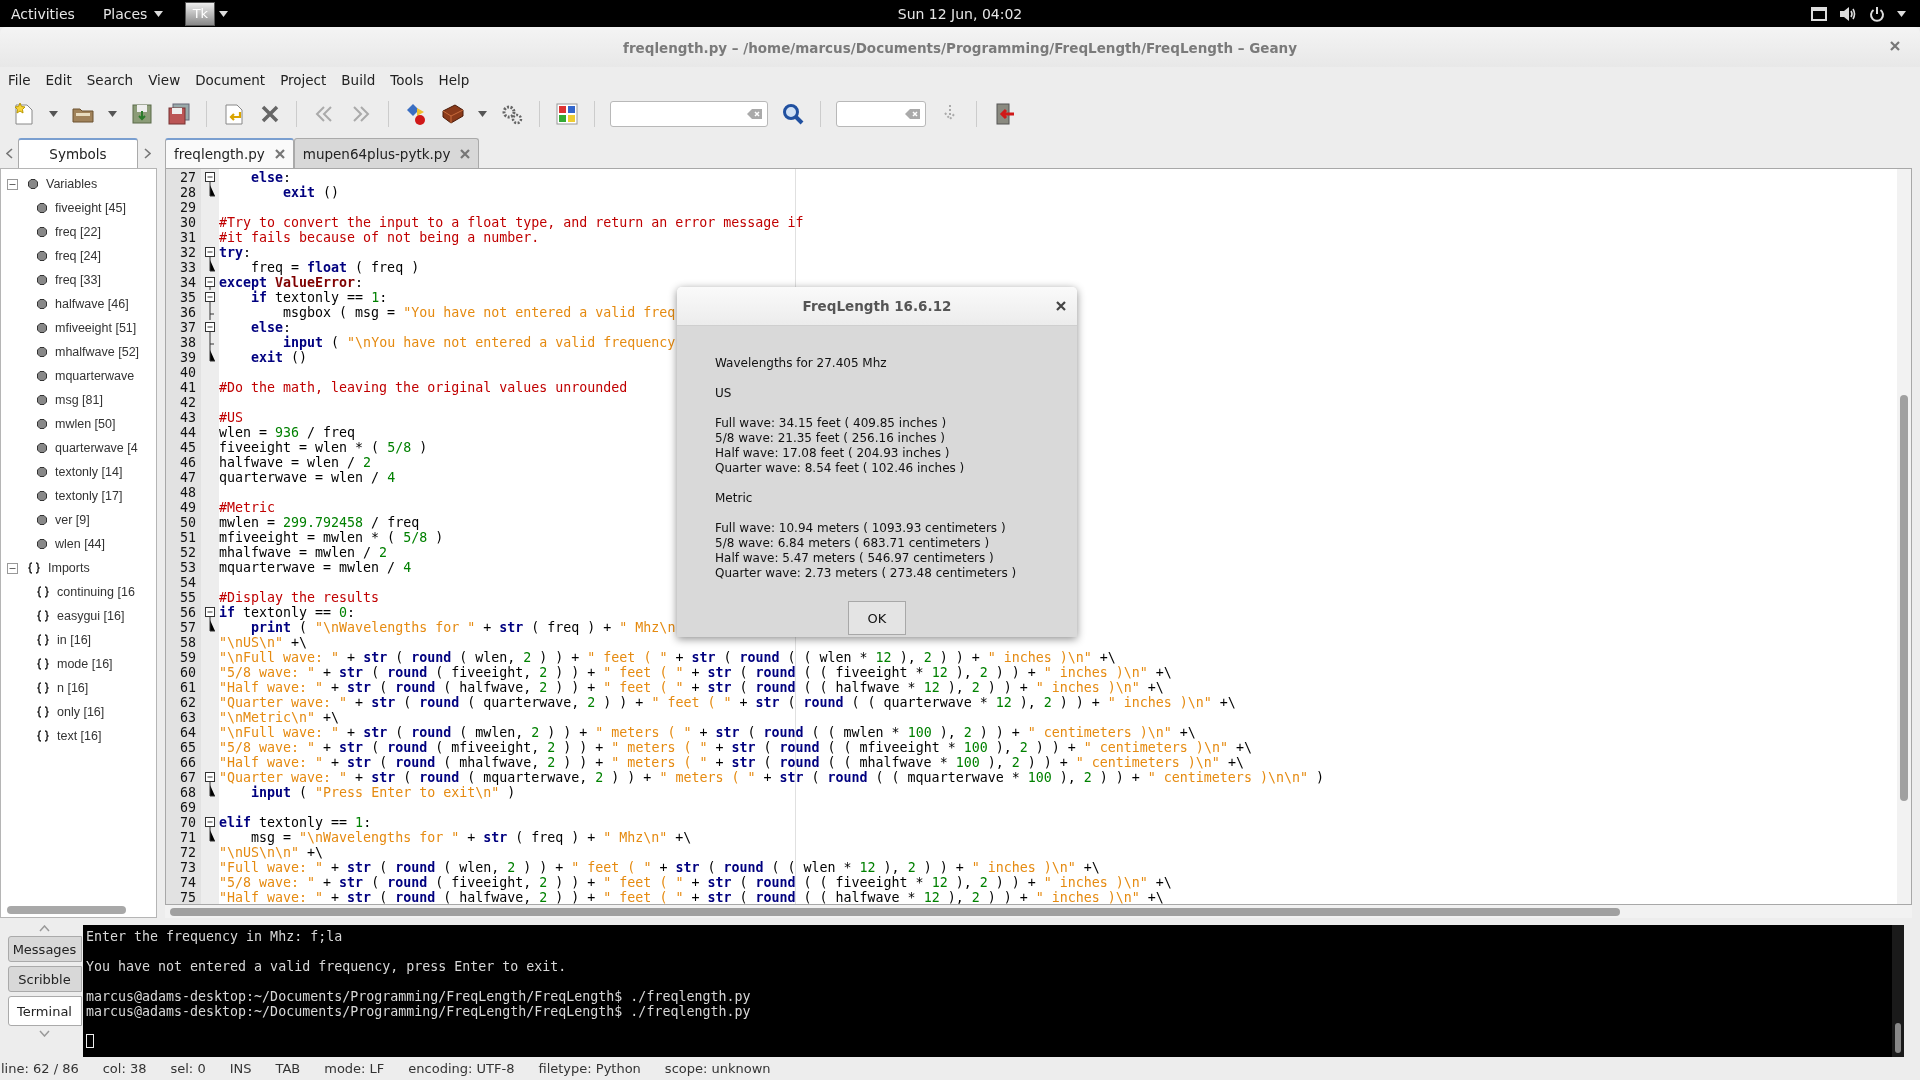  I want to click on ok-button: OK, so click(877, 618).